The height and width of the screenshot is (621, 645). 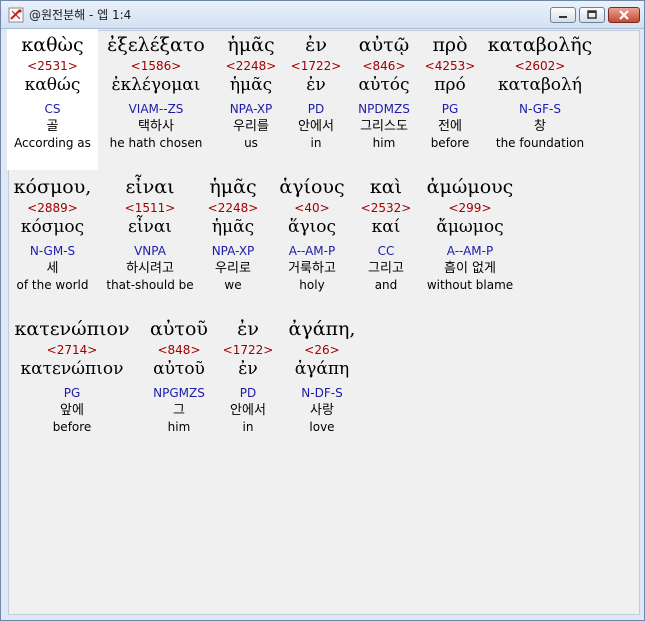 What do you see at coordinates (179, 427) in the screenshot?
I see `english-gloss: him` at bounding box center [179, 427].